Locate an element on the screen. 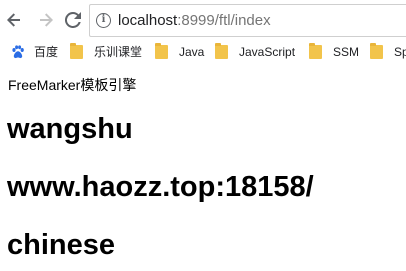 This screenshot has width=406, height=271. arrow-left-icon is located at coordinates (13, 20).